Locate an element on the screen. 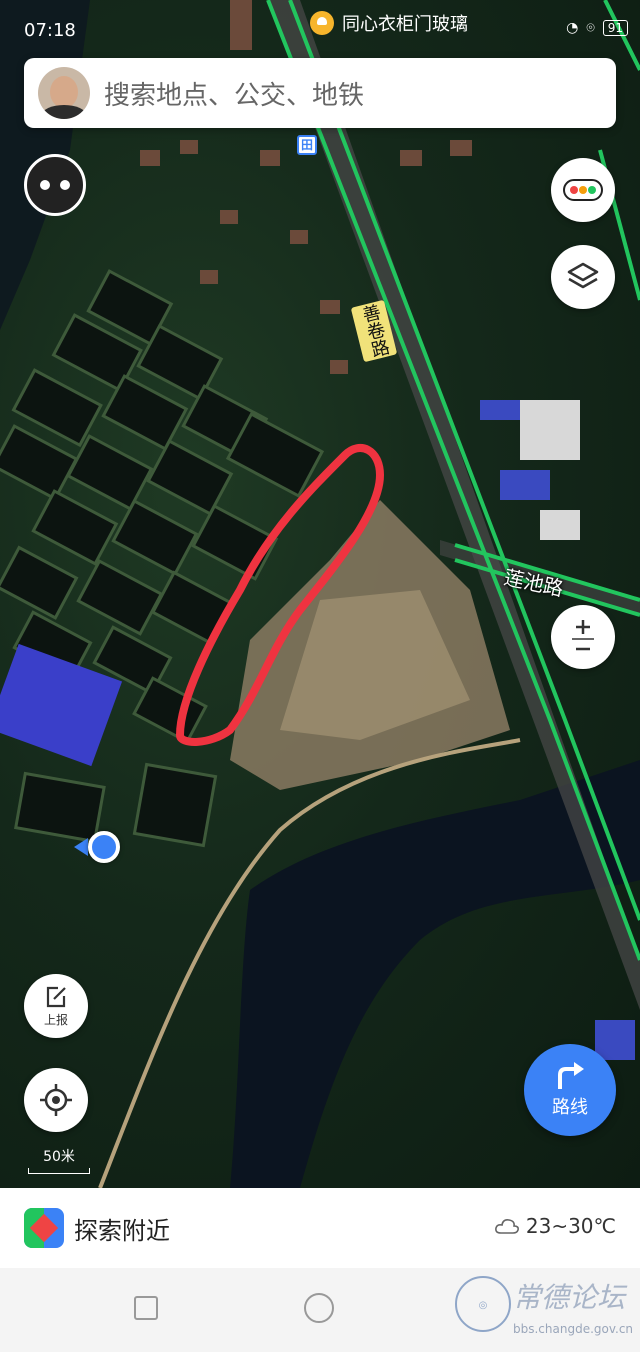  watermark-title: 常德论坛 is located at coordinates (569, 1297).